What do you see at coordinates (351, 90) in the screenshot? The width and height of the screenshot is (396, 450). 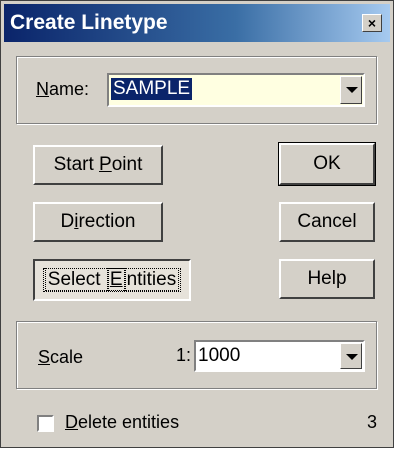 I see `name-dropdown-button` at bounding box center [351, 90].